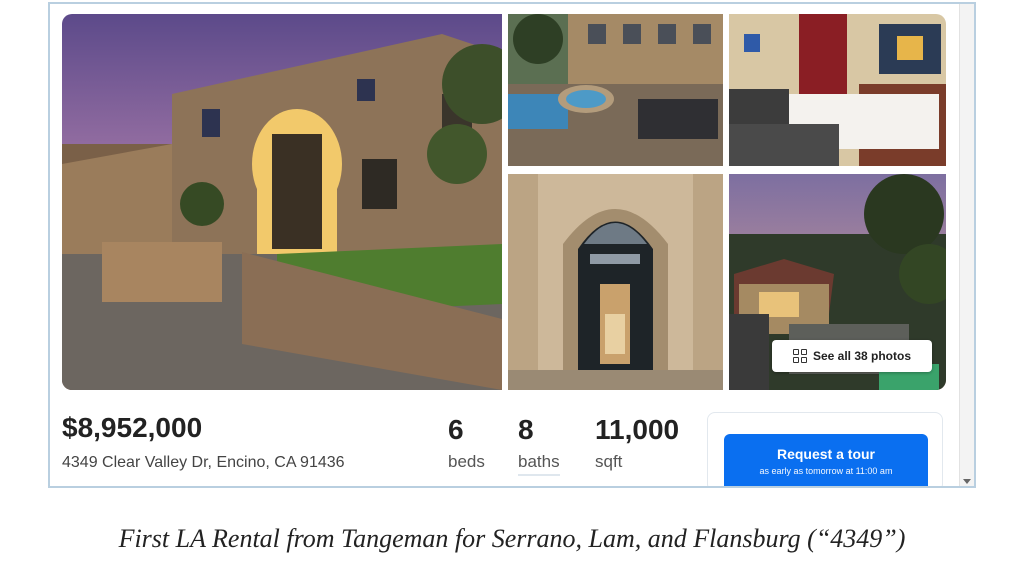  What do you see at coordinates (203, 462) in the screenshot?
I see `listing-address: 4349 Clear Valley Dr, Encino, CA 91436` at bounding box center [203, 462].